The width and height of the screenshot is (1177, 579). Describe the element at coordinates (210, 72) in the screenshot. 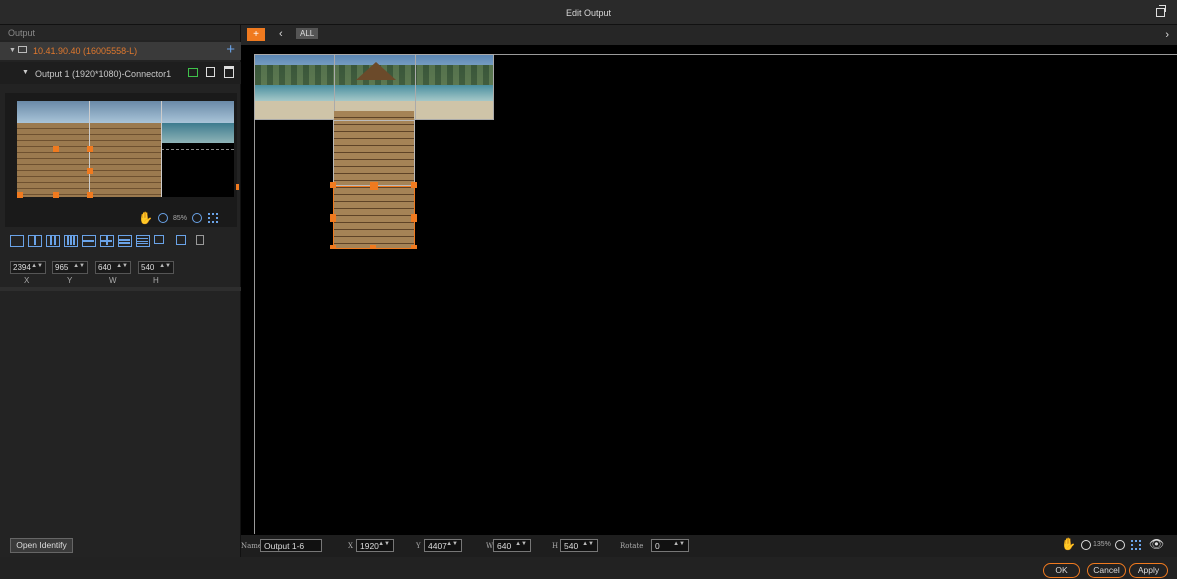

I see `edit-icon` at that location.